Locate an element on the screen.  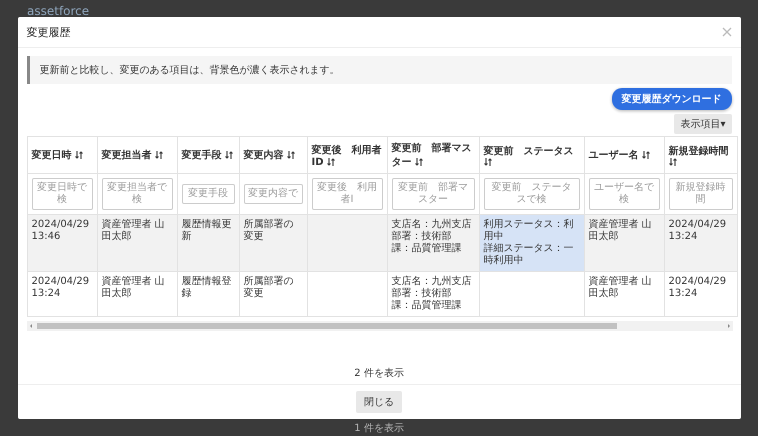
record-count: 2 件を表示 is located at coordinates (379, 375).